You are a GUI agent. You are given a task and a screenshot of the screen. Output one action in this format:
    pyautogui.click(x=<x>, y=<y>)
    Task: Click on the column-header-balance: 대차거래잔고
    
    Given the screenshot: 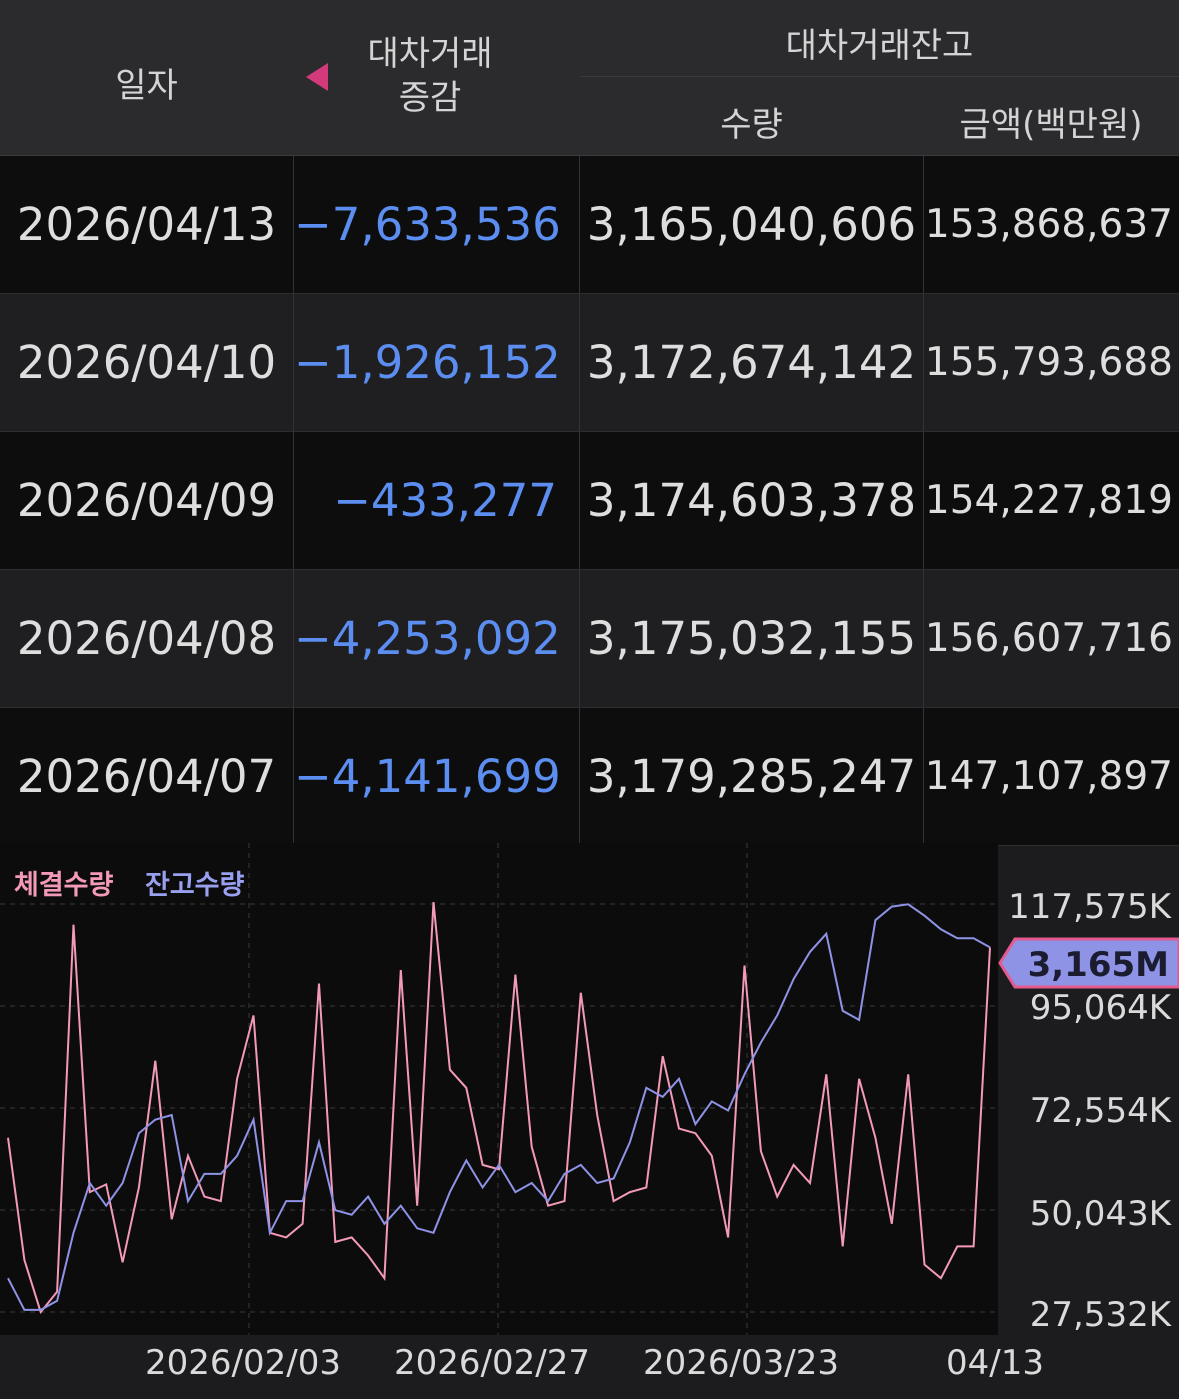 What is the action you would take?
    pyautogui.click(x=879, y=46)
    